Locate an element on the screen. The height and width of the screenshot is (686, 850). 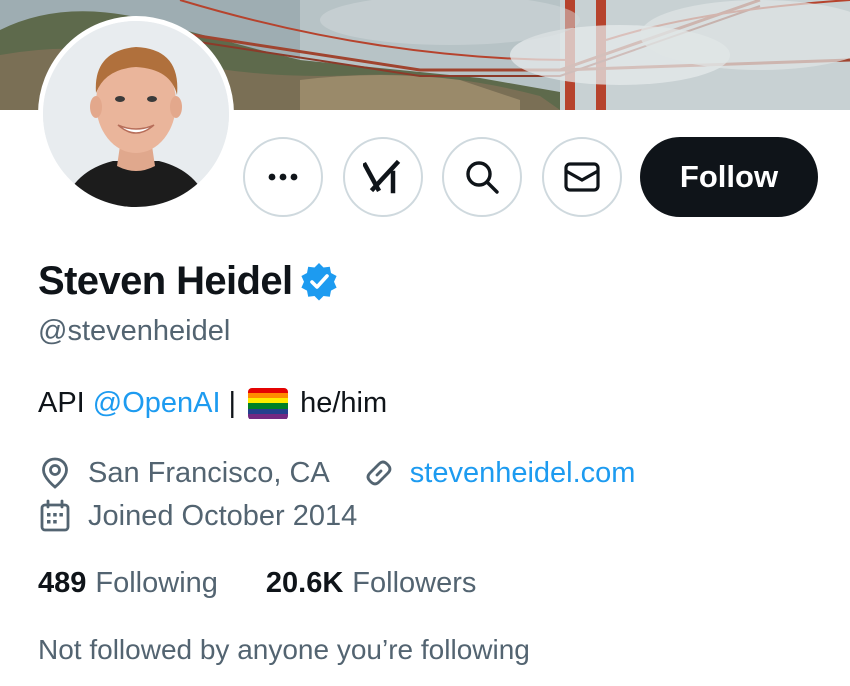
profile-bio: API @OpenAI | he/him is located at coordinates (212, 403).